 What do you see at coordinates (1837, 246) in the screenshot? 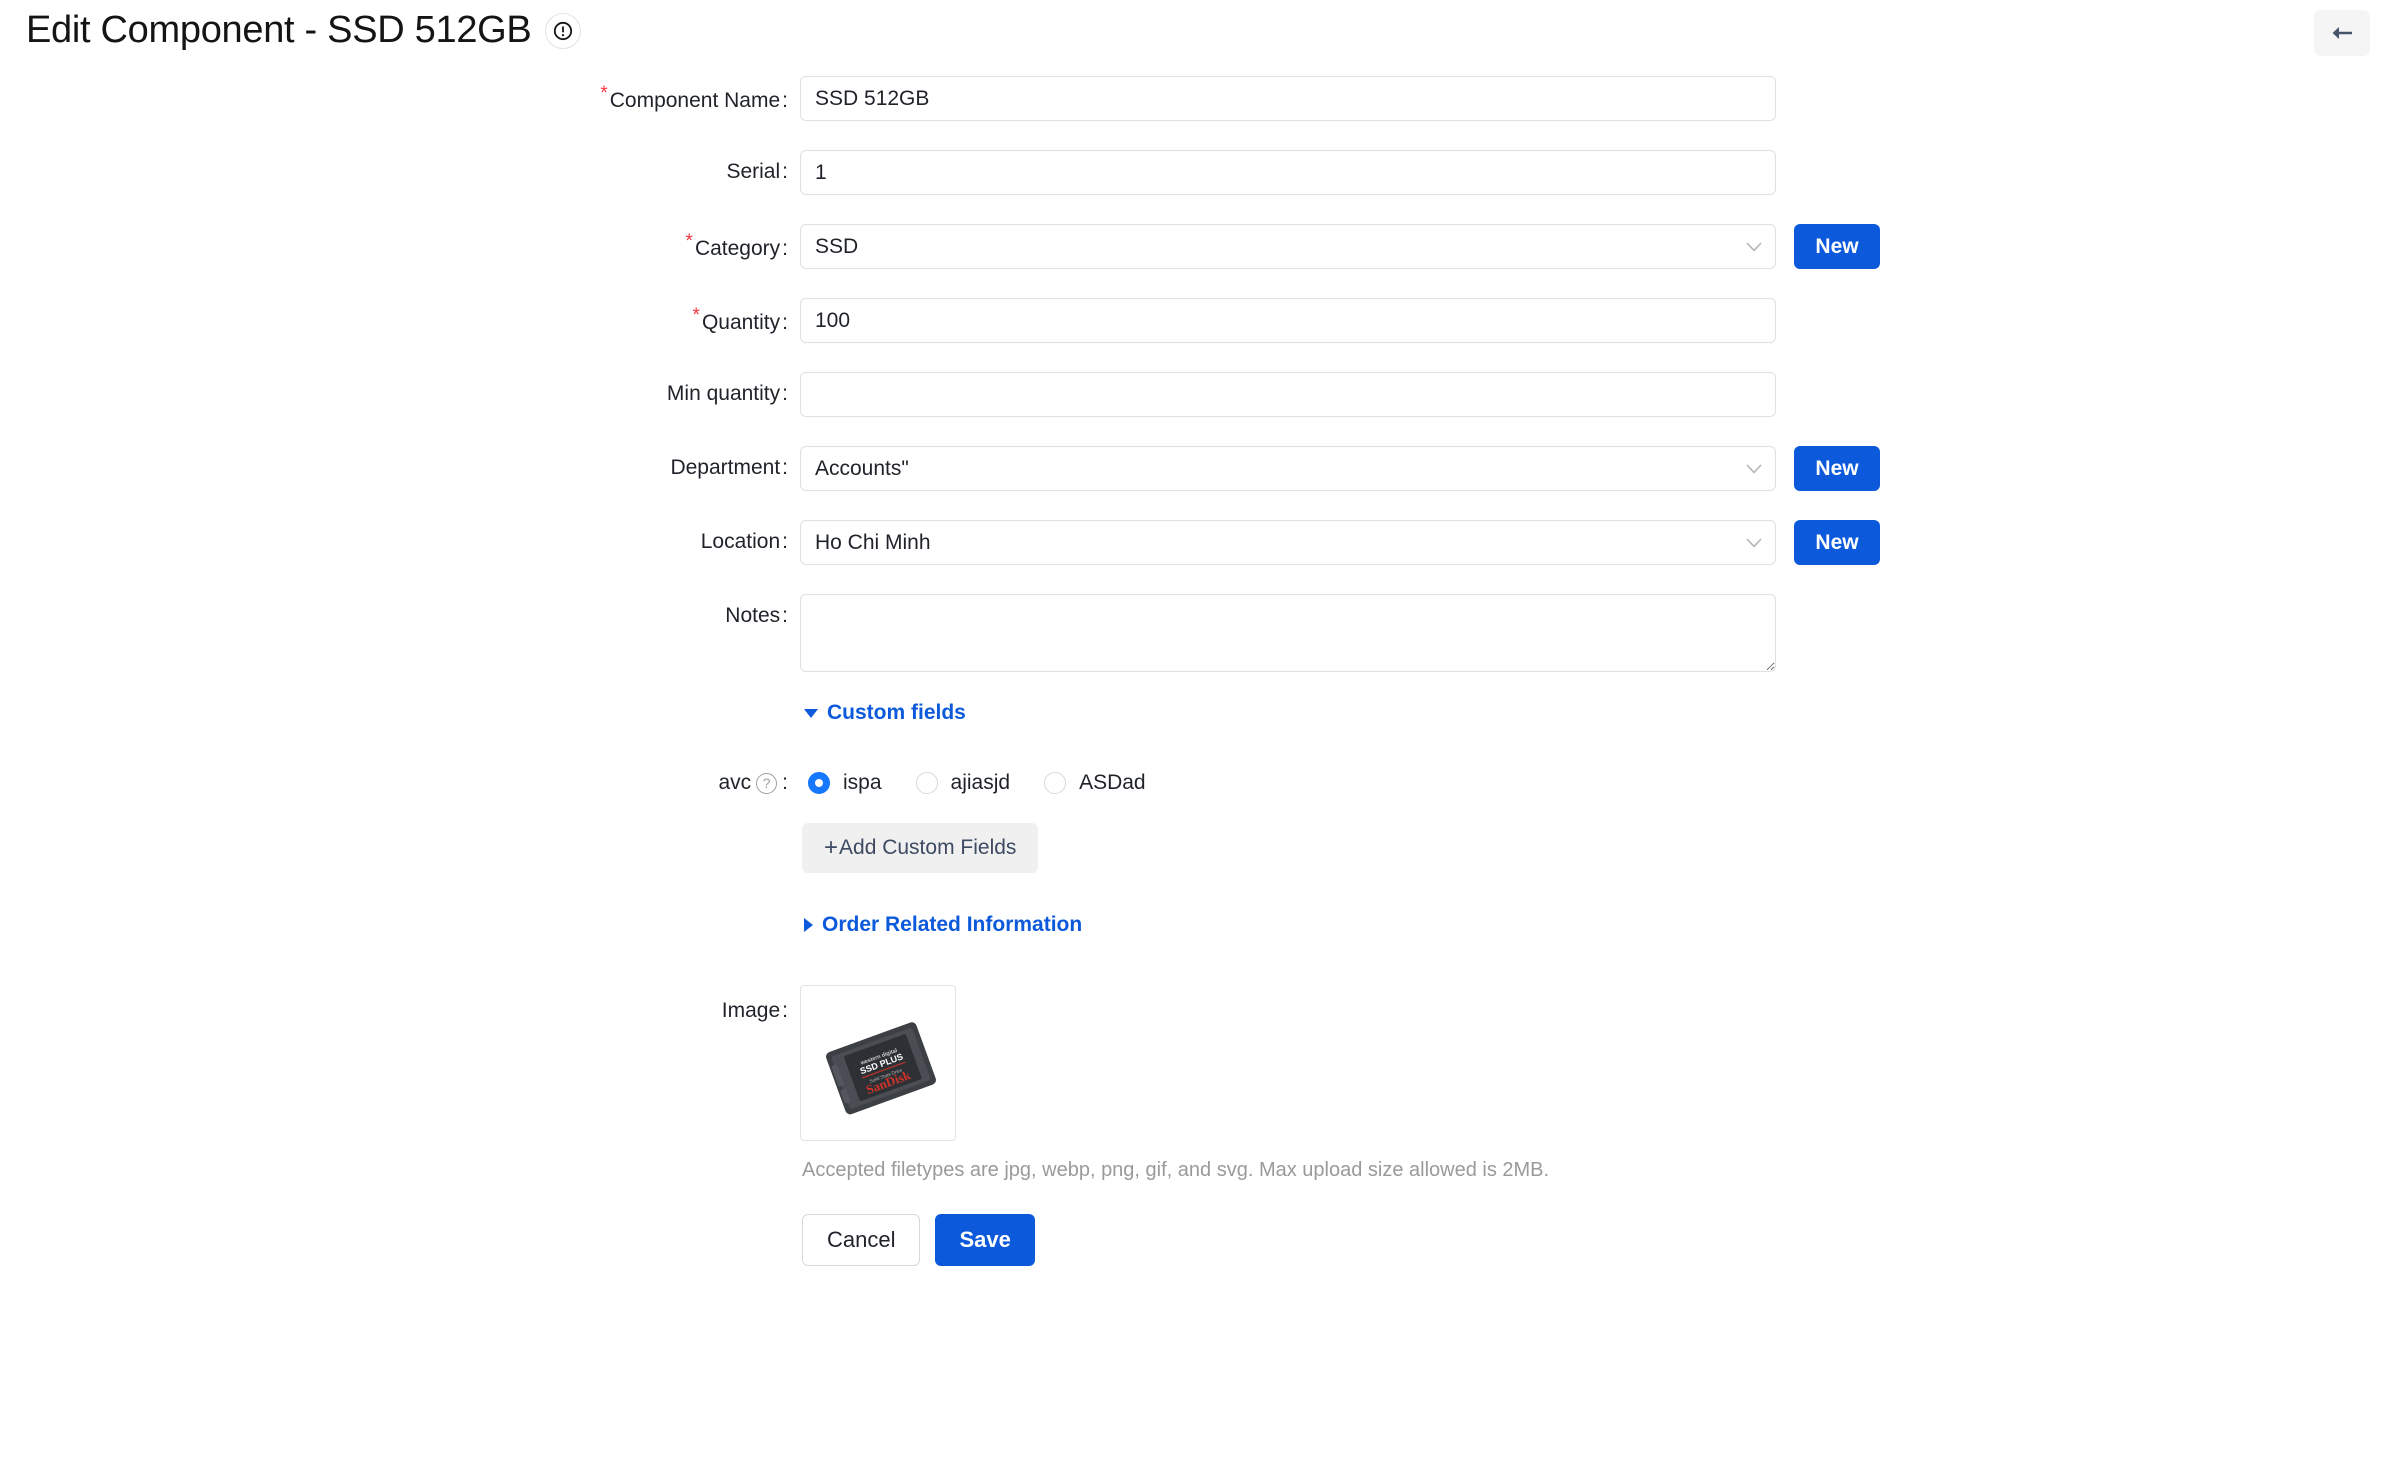
I see `new-category-button: New` at bounding box center [1837, 246].